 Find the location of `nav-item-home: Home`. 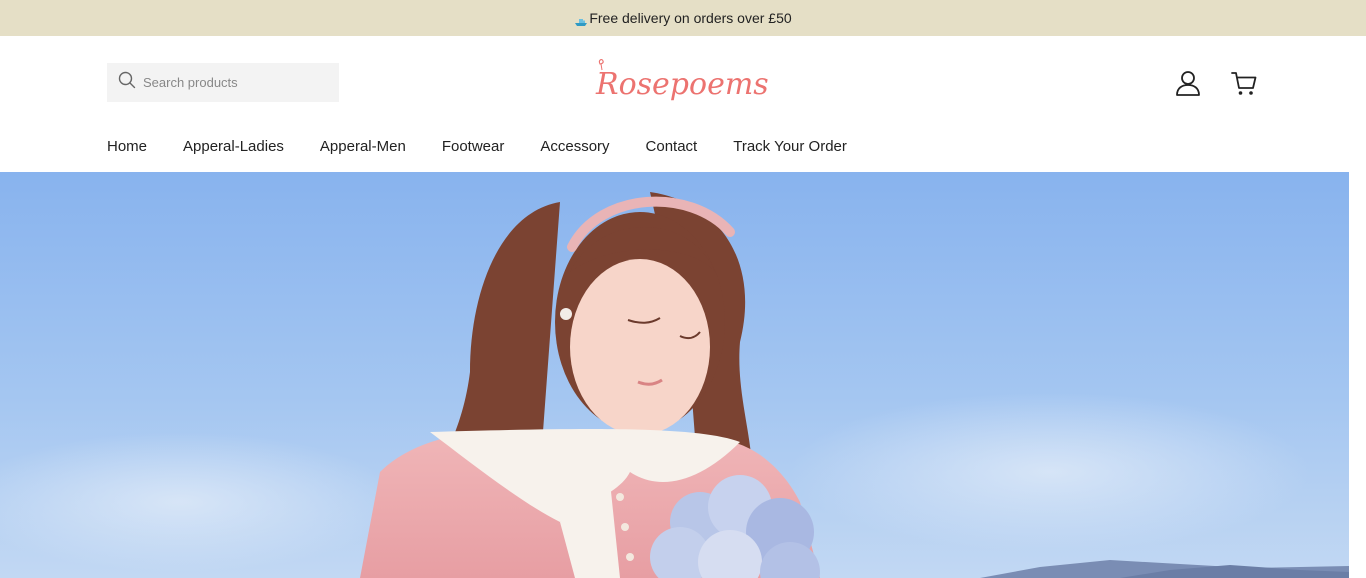

nav-item-home: Home is located at coordinates (127, 146).